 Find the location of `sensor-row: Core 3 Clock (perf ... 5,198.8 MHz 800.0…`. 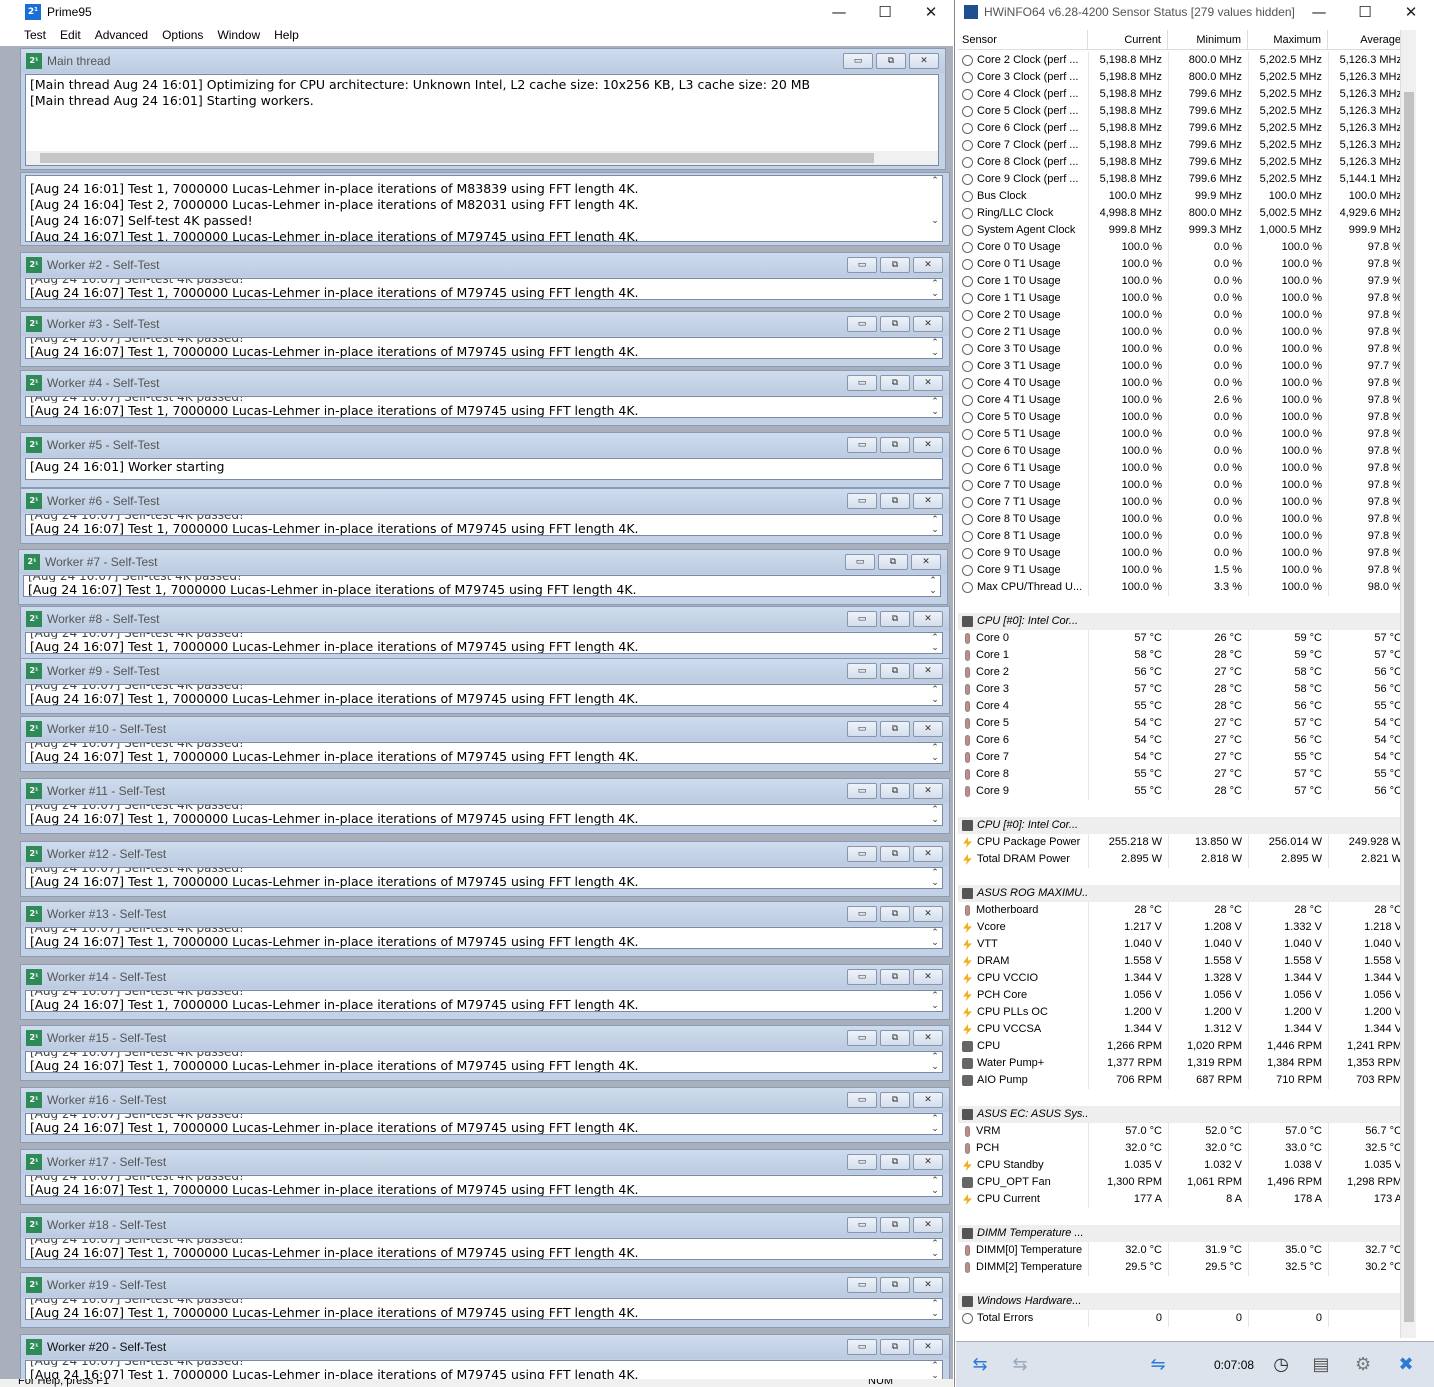

sensor-row: Core 3 Clock (perf ... 5,198.8 MHz 800.0… is located at coordinates (1183, 77).